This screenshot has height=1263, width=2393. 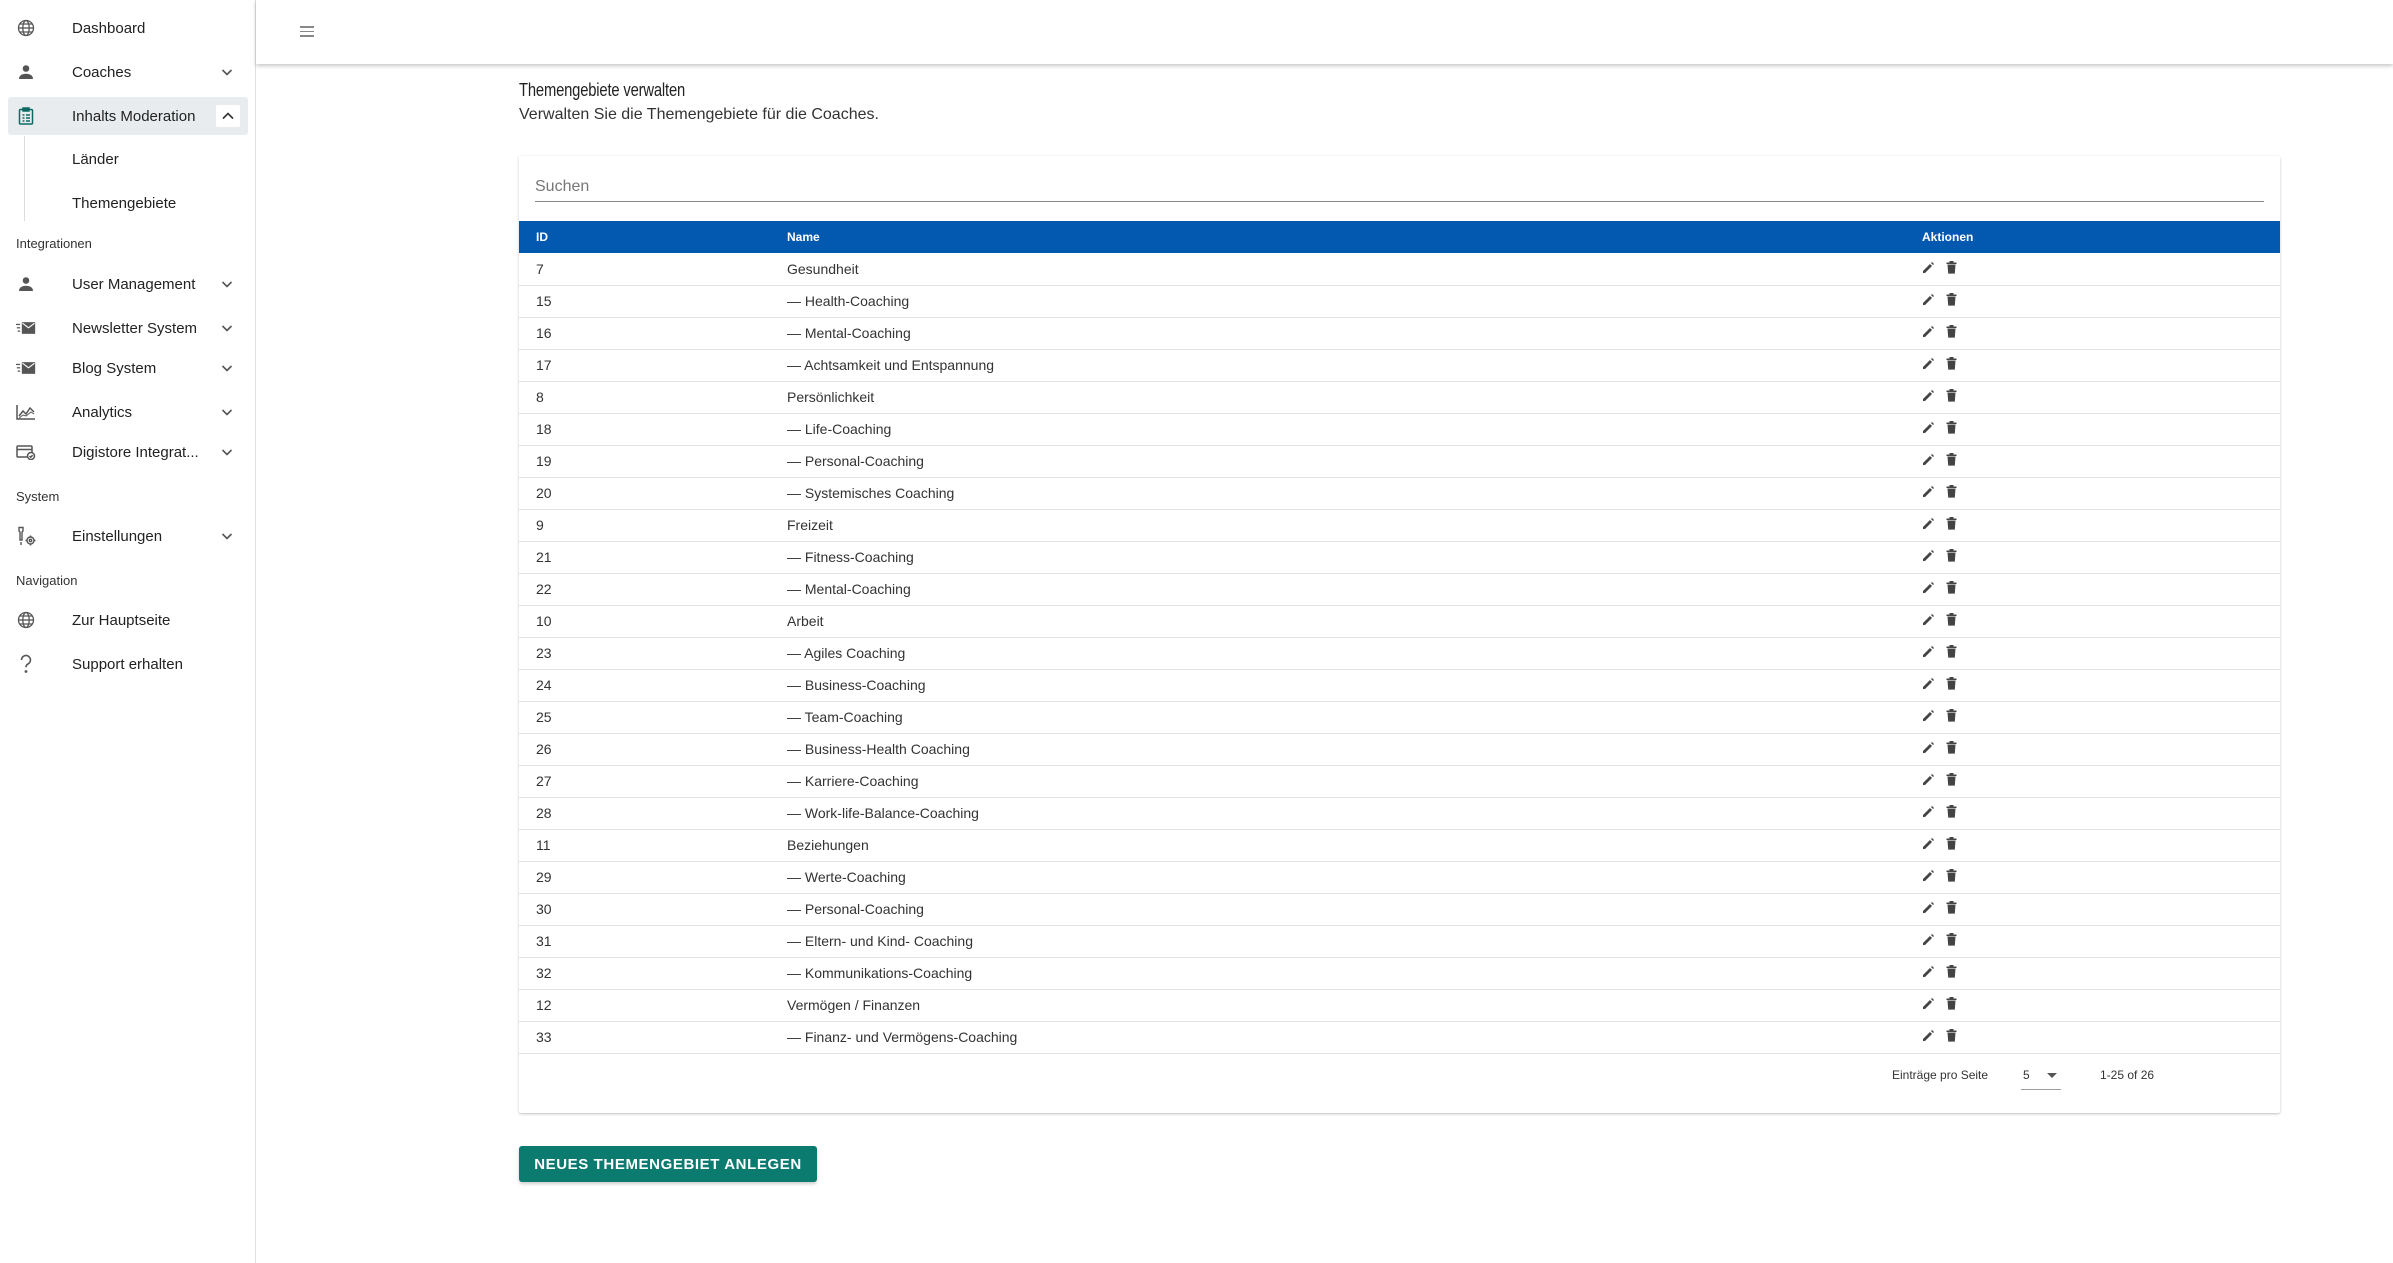 I want to click on cell-name: Arbeit, so click(x=1354, y=621).